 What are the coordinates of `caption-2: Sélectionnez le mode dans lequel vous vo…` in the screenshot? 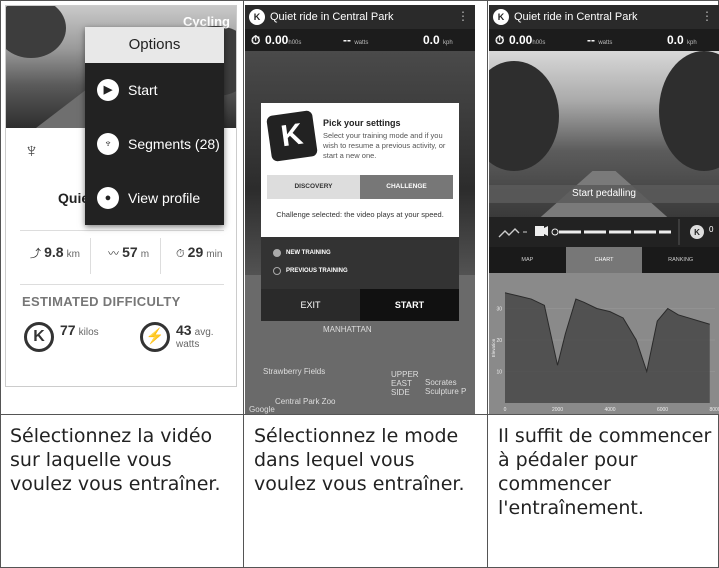 It's located at (359, 460).